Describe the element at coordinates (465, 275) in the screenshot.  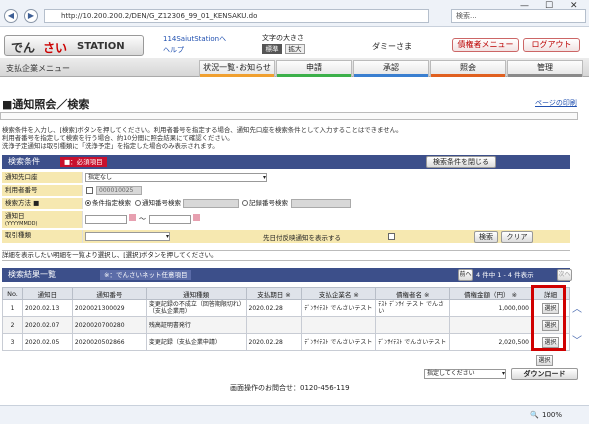
I see `prev-page-button: 前へ` at that location.